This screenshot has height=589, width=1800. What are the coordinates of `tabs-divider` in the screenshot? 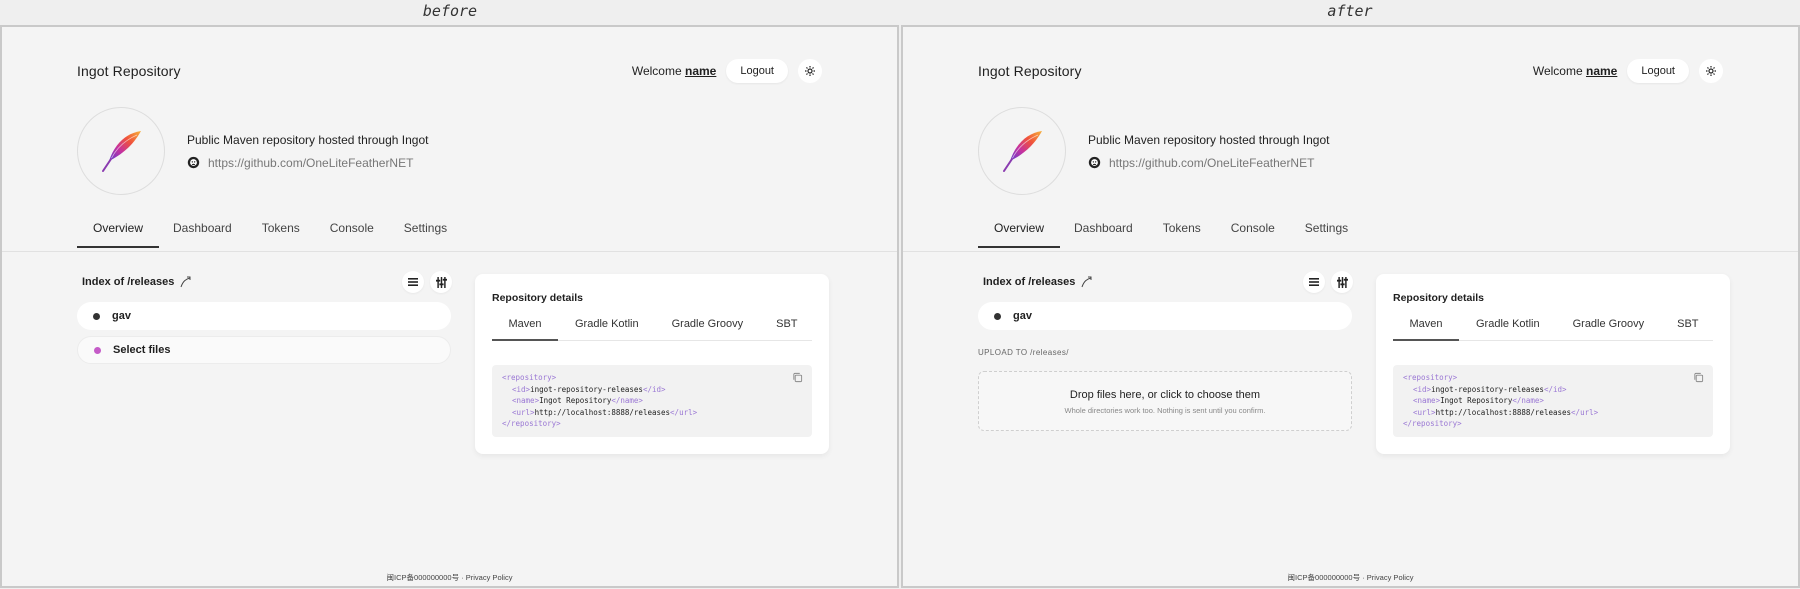 It's located at (449, 251).